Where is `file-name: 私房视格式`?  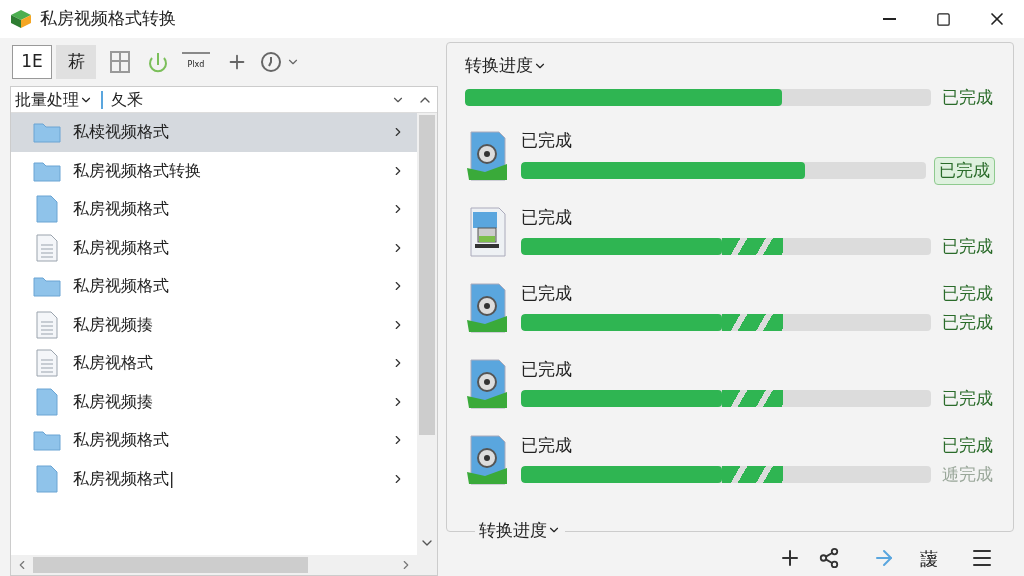 file-name: 私房视格式 is located at coordinates (113, 363).